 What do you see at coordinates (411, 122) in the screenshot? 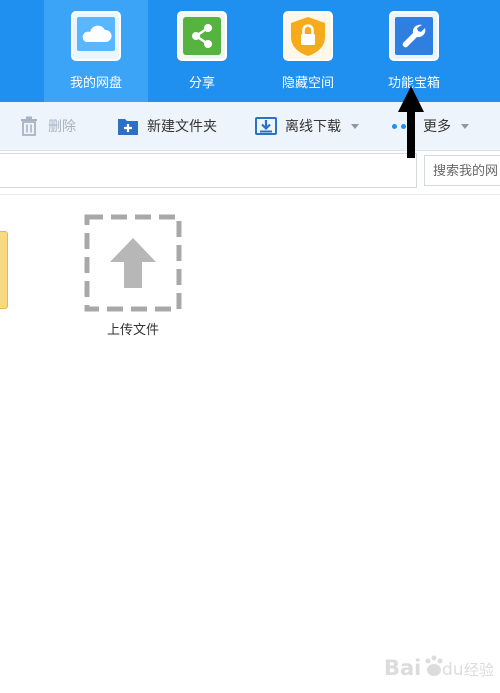
I see `annotation-arrow-icon` at bounding box center [411, 122].